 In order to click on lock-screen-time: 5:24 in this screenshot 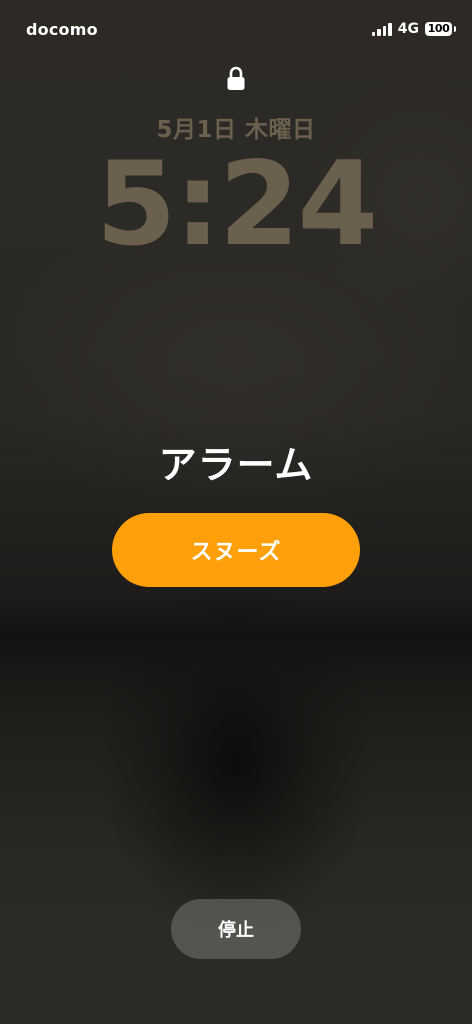, I will do `click(237, 204)`.